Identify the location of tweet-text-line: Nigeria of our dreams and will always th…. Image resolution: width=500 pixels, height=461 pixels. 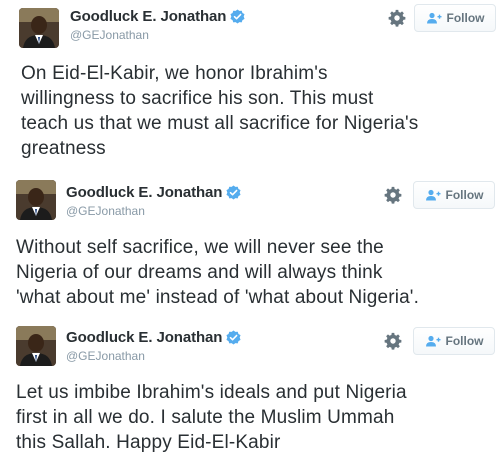
(199, 272).